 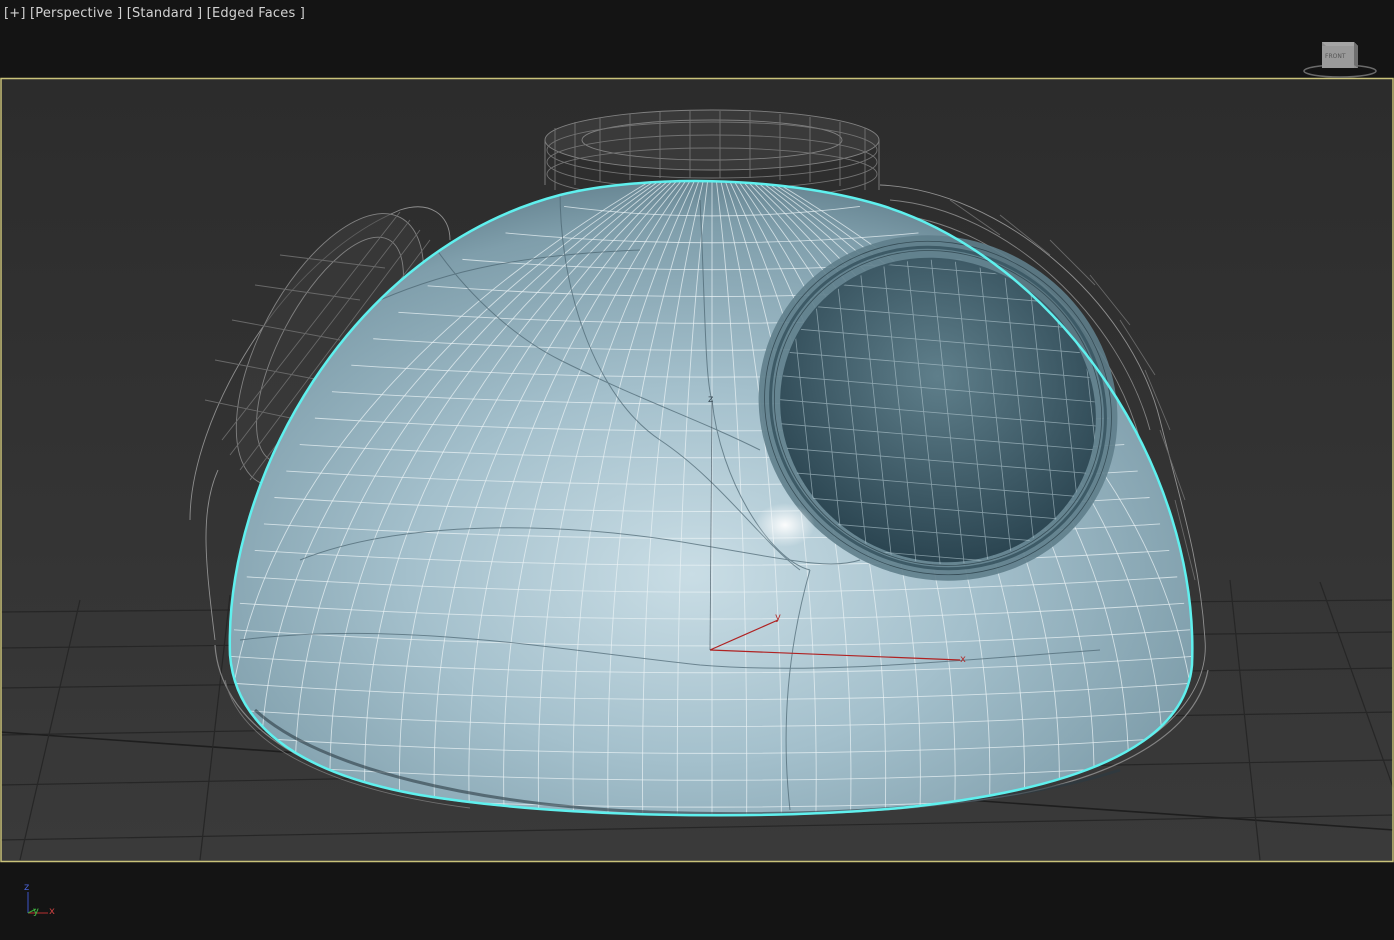 I want to click on gizmo-y-label: y, so click(x=778, y=617).